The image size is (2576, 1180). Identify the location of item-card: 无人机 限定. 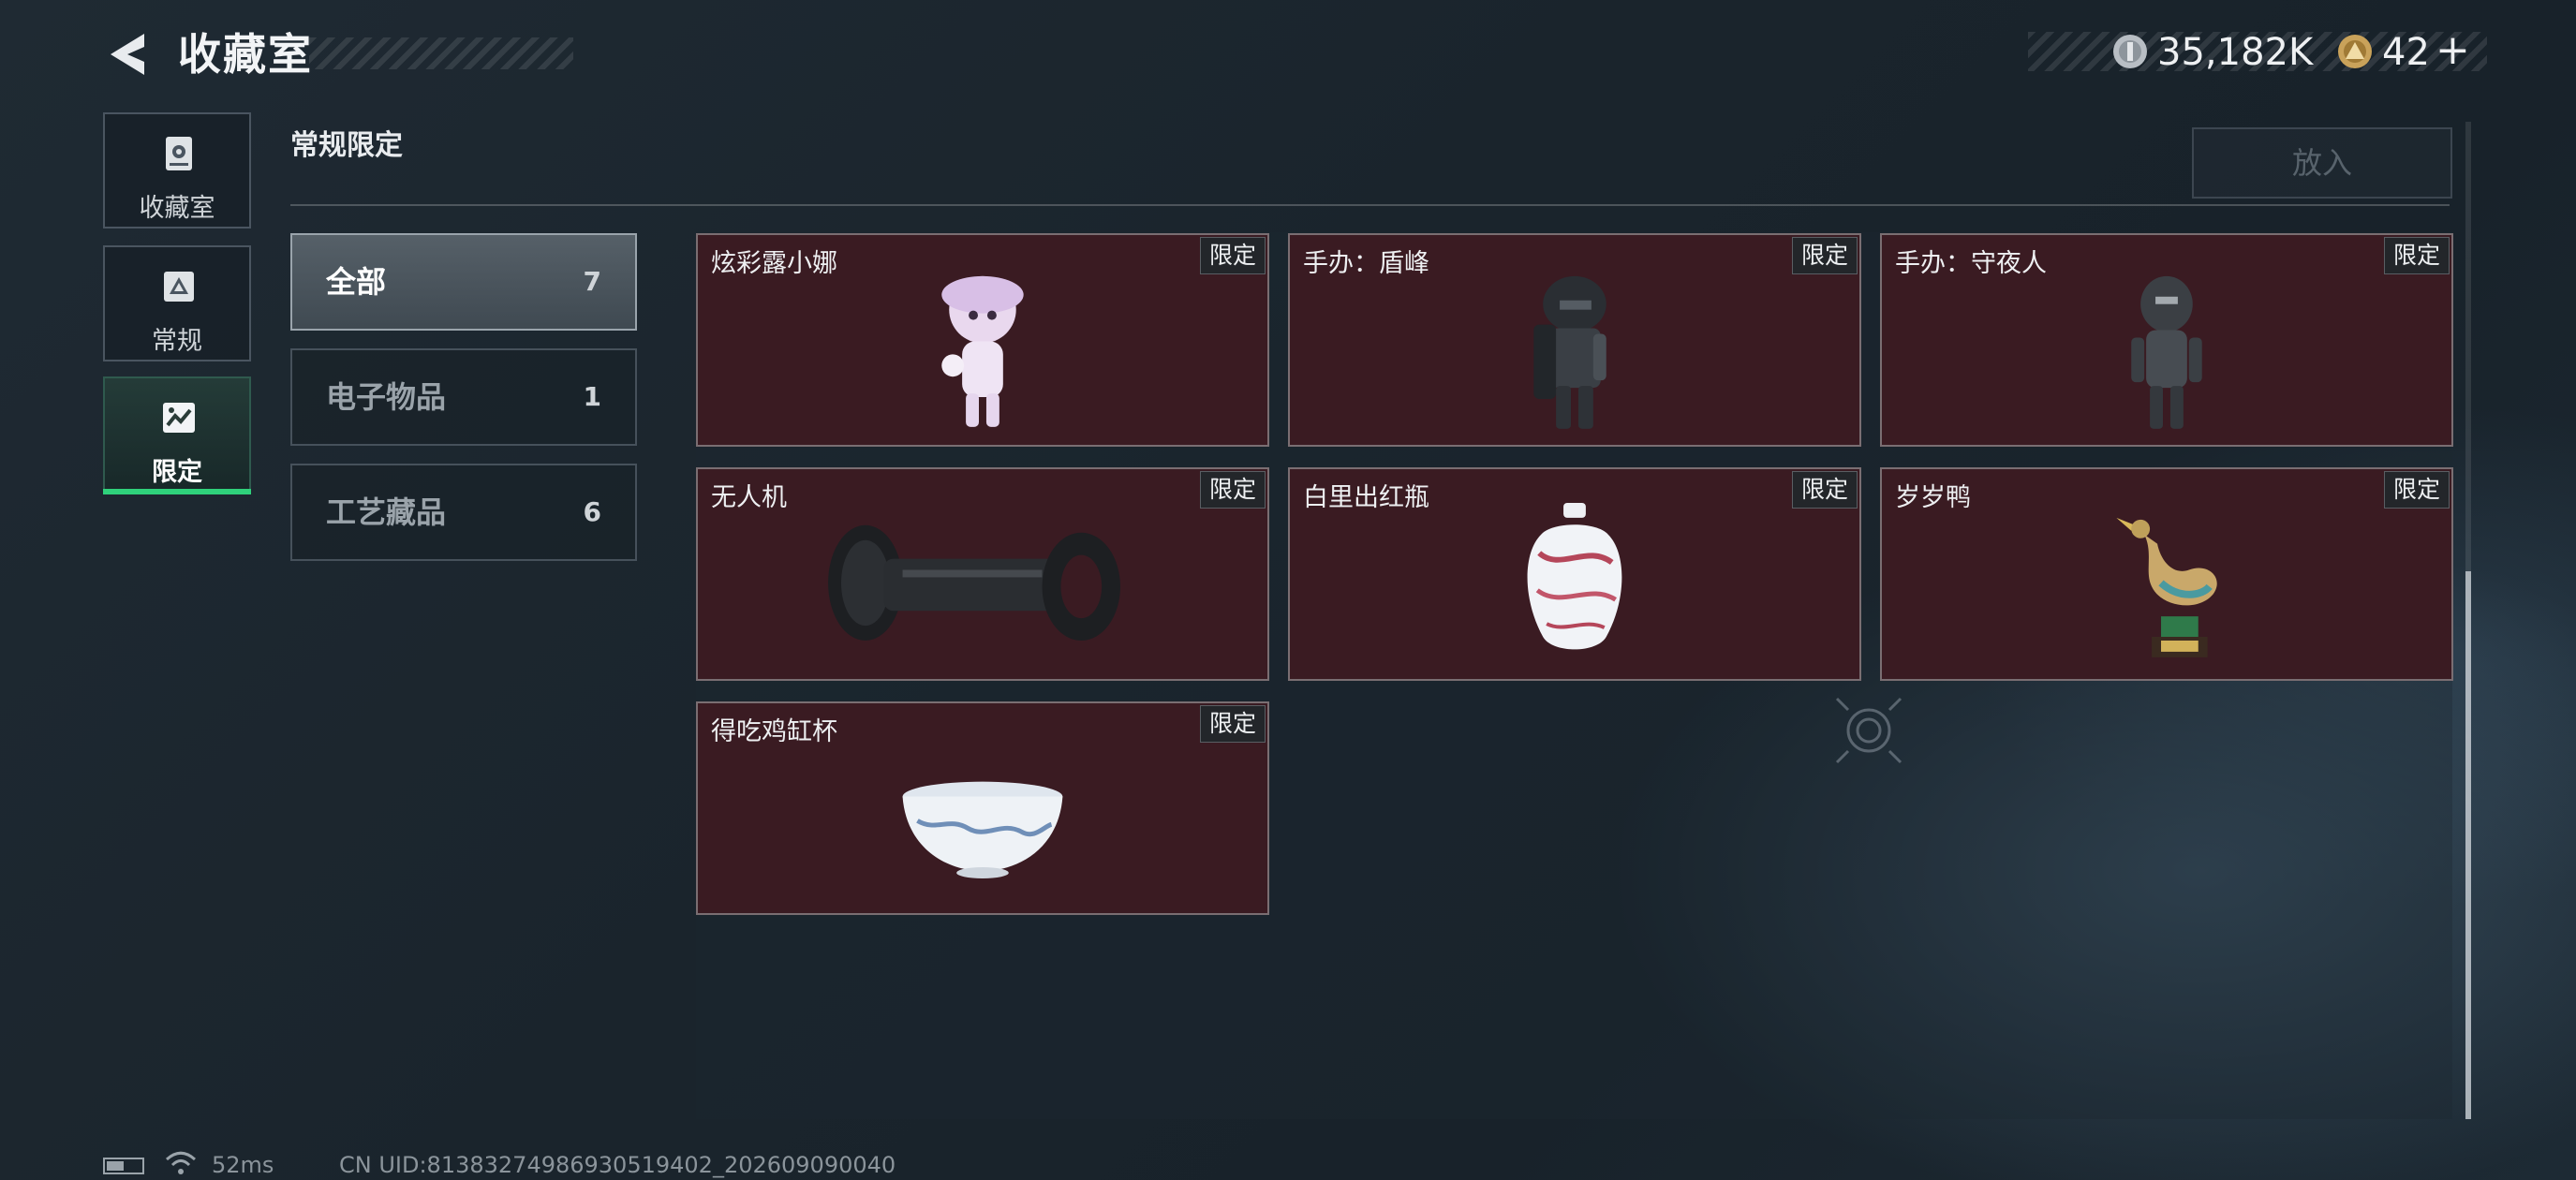
(983, 574).